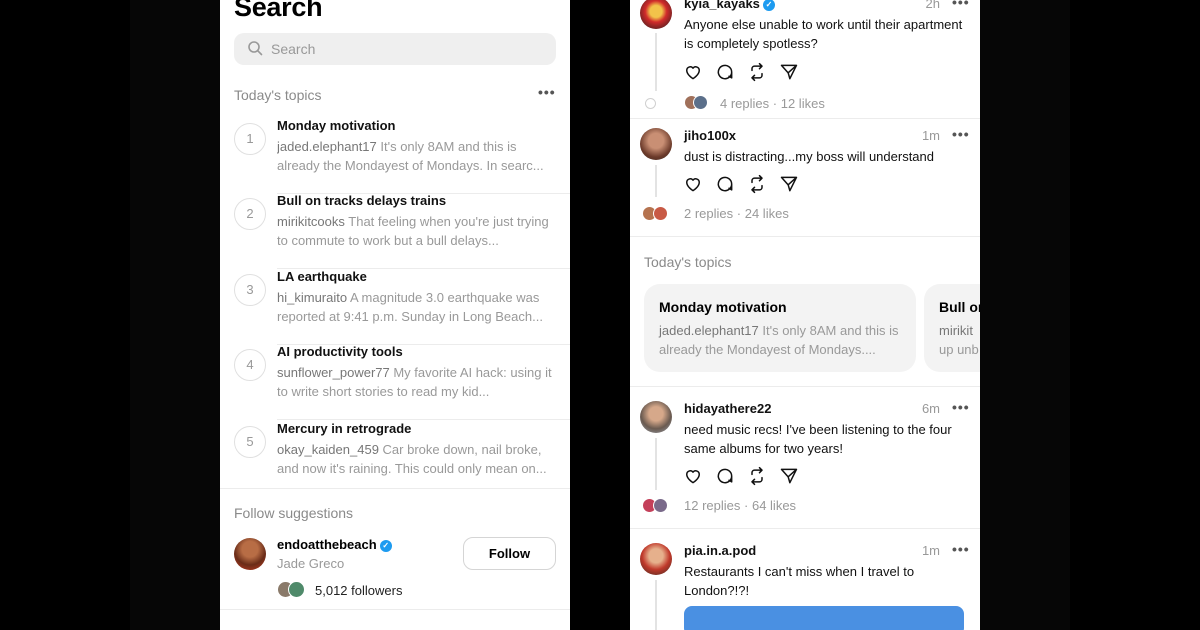 Image resolution: width=1200 pixels, height=630 pixels. Describe the element at coordinates (956, 330) in the screenshot. I see `topic-user: mirikit` at that location.